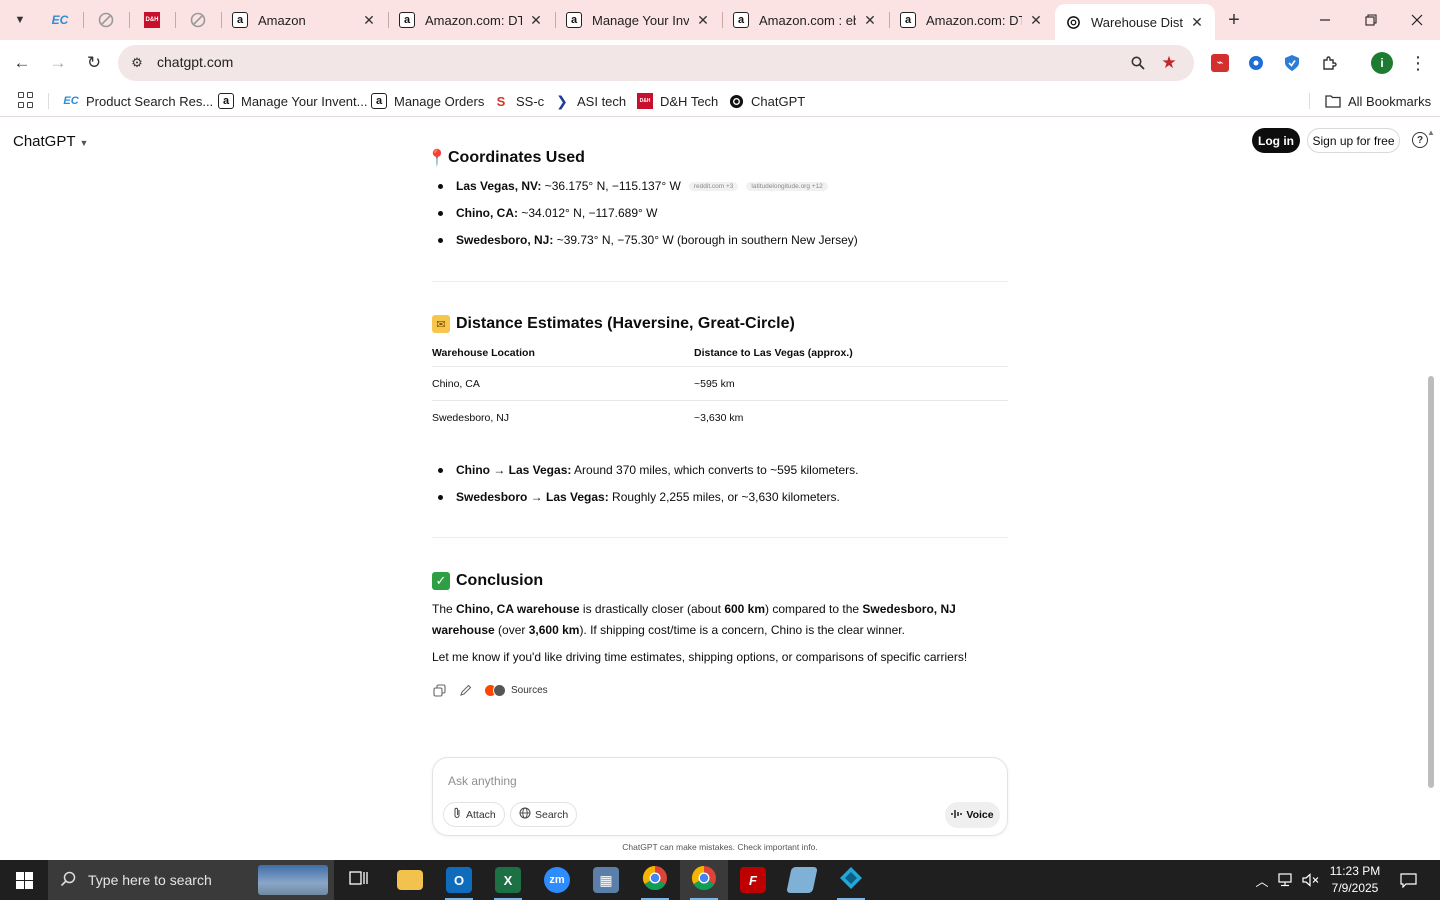 This screenshot has width=1440, height=900. What do you see at coordinates (50, 141) in the screenshot?
I see `model-selector: ChatGPT ▼` at bounding box center [50, 141].